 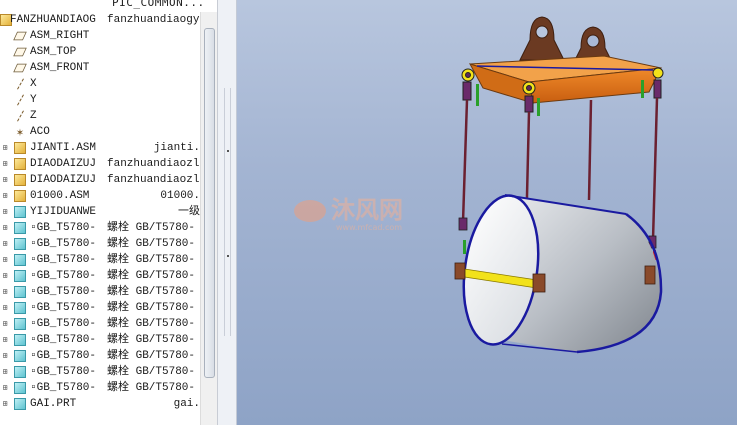 What do you see at coordinates (100, 36) in the screenshot?
I see `tree-item: ASM_RIGHT` at bounding box center [100, 36].